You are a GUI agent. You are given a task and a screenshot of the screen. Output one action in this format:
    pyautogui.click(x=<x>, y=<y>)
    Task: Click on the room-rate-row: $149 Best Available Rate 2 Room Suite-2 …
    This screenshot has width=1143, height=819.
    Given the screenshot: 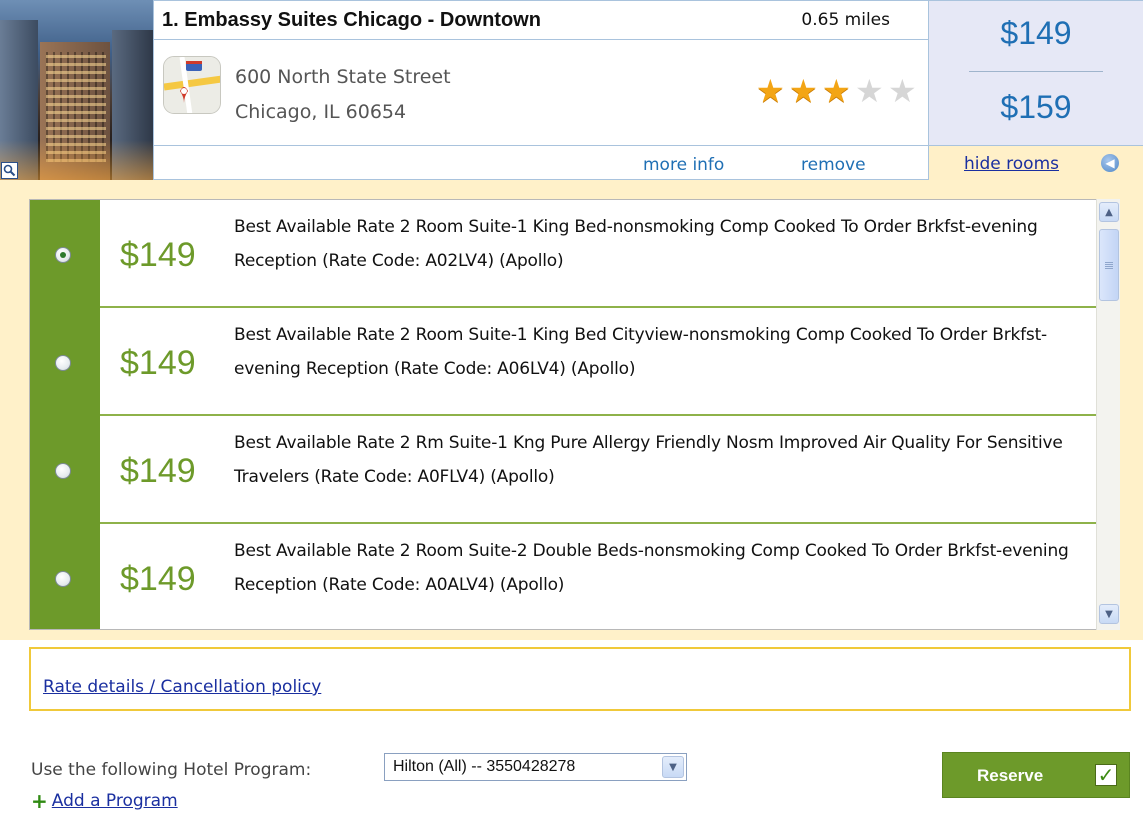 What is the action you would take?
    pyautogui.click(x=564, y=576)
    